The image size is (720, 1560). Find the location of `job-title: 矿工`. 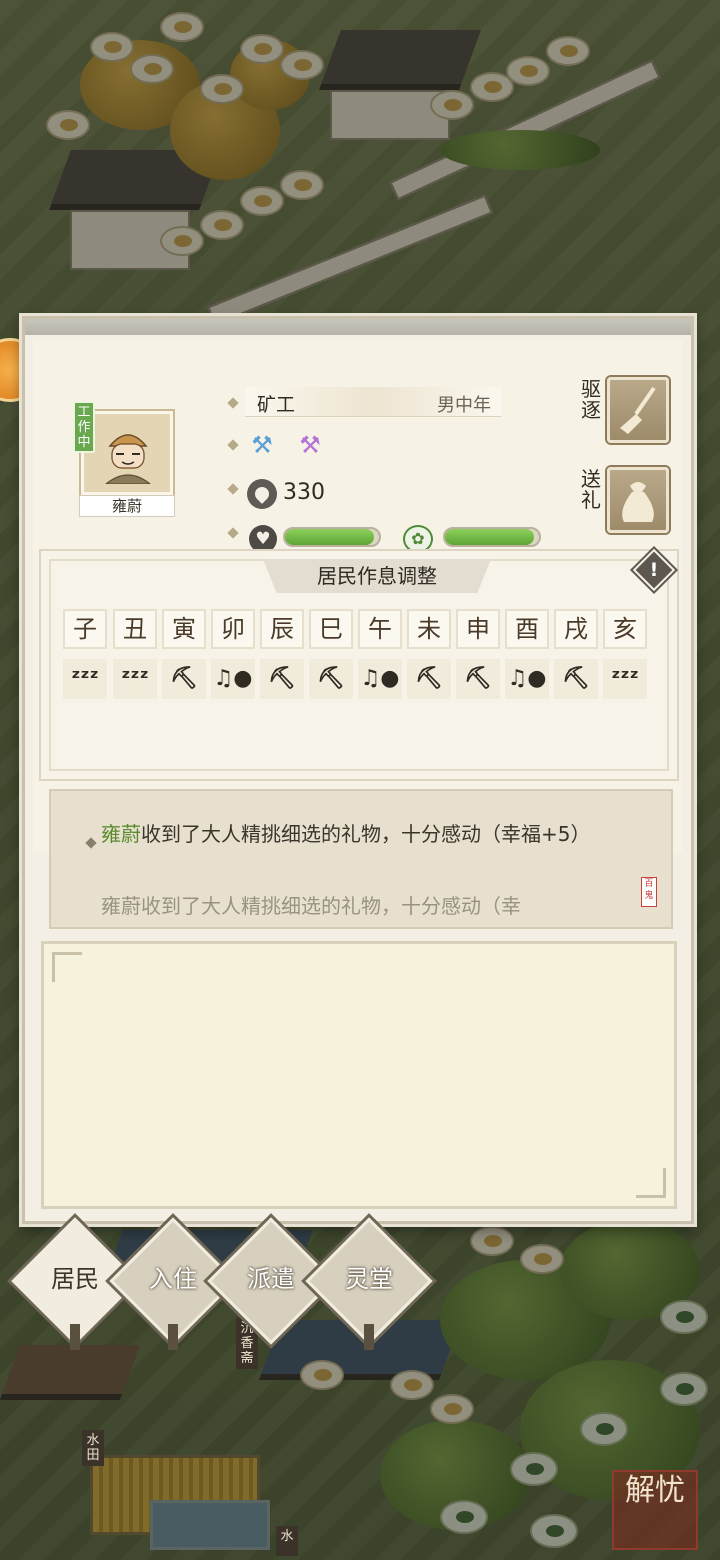

job-title: 矿工 is located at coordinates (276, 405).